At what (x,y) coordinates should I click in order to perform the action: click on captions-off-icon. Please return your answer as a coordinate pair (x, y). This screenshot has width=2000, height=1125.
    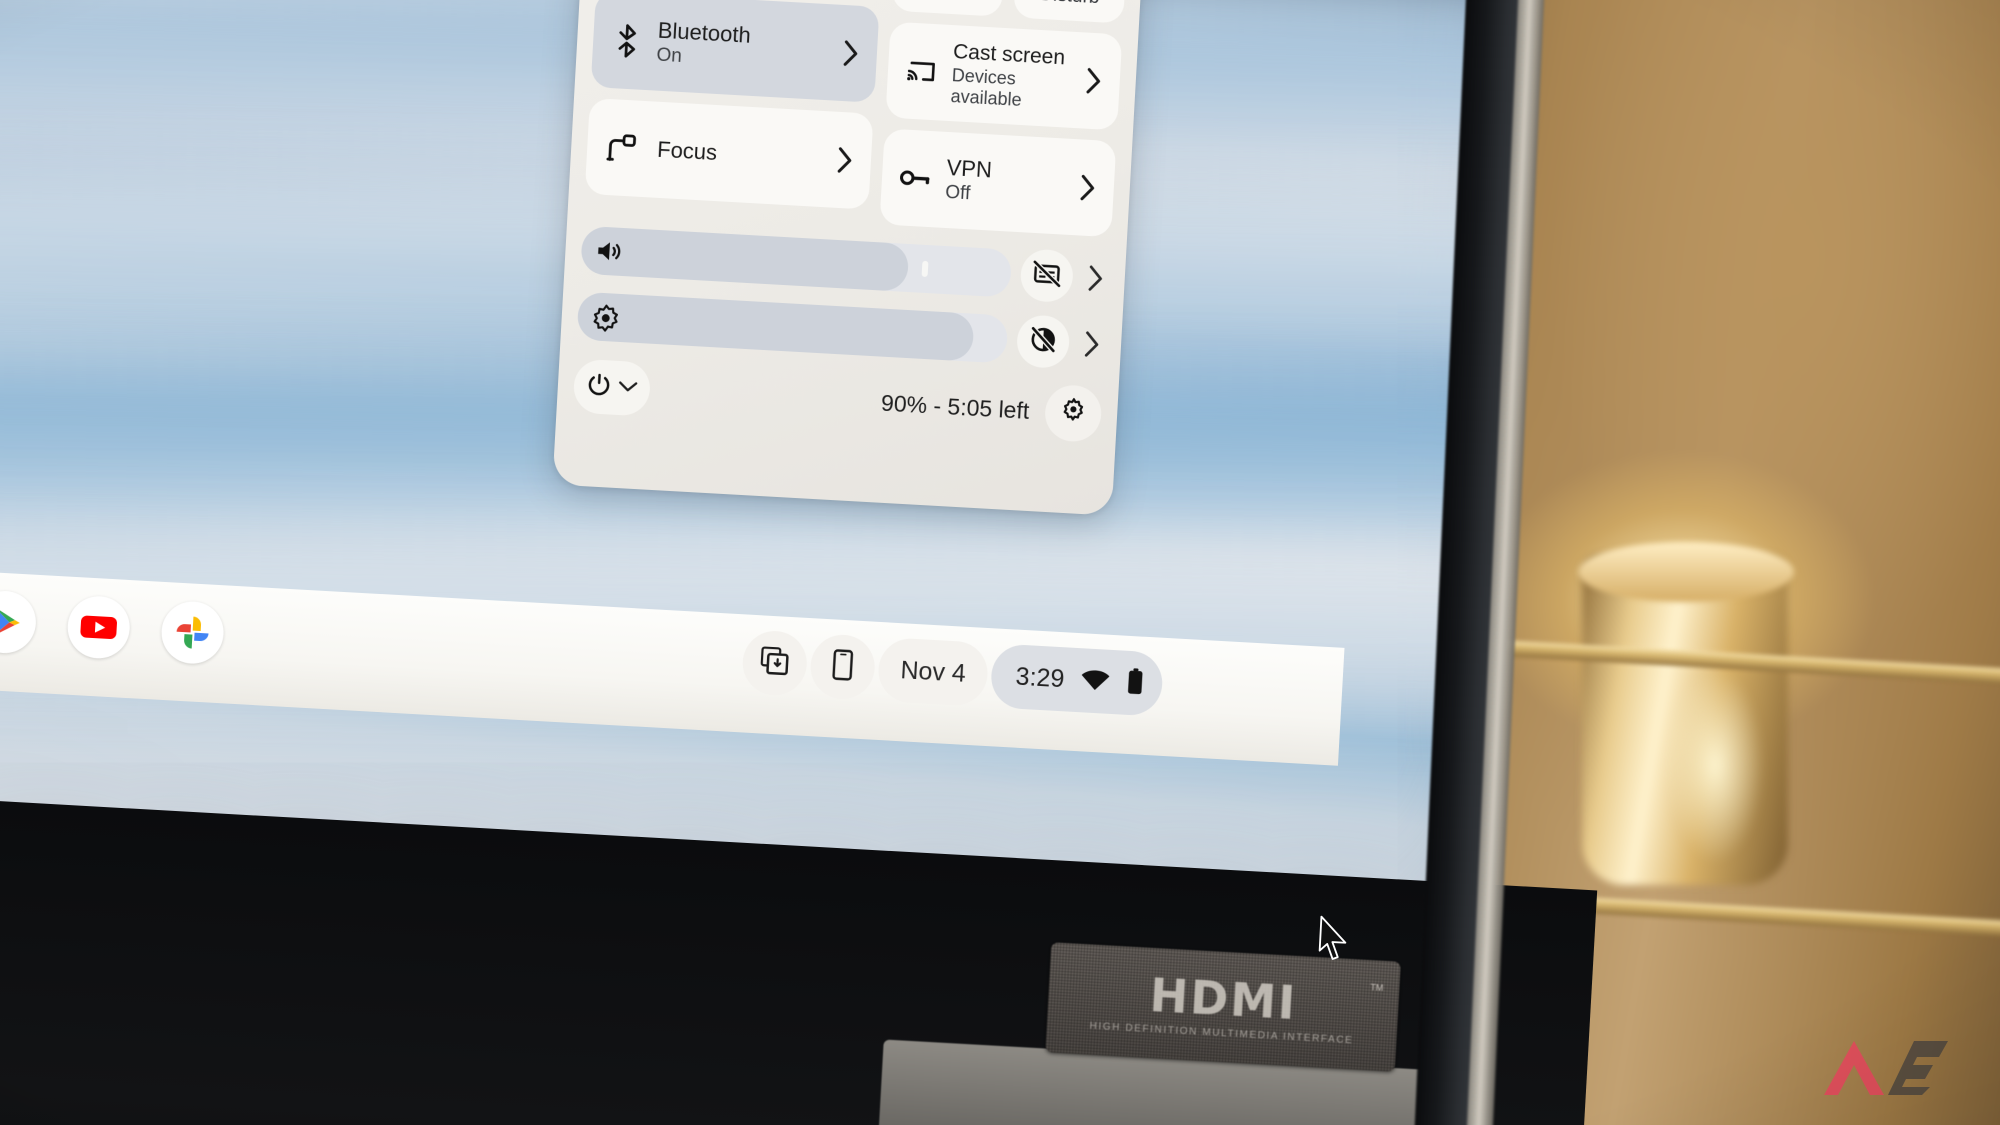
    Looking at the image, I should click on (1047, 275).